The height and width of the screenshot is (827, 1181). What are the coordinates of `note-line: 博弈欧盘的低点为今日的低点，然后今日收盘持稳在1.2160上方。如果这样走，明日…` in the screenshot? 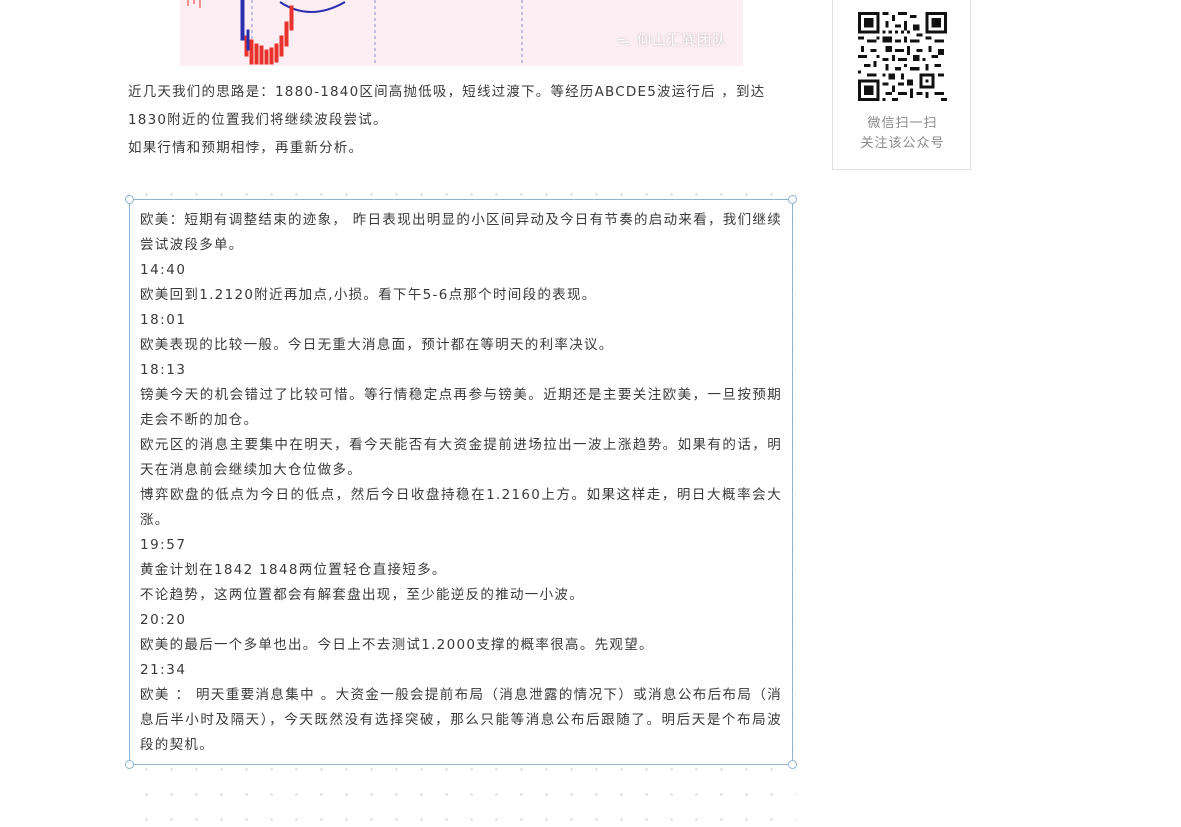 It's located at (461, 507).